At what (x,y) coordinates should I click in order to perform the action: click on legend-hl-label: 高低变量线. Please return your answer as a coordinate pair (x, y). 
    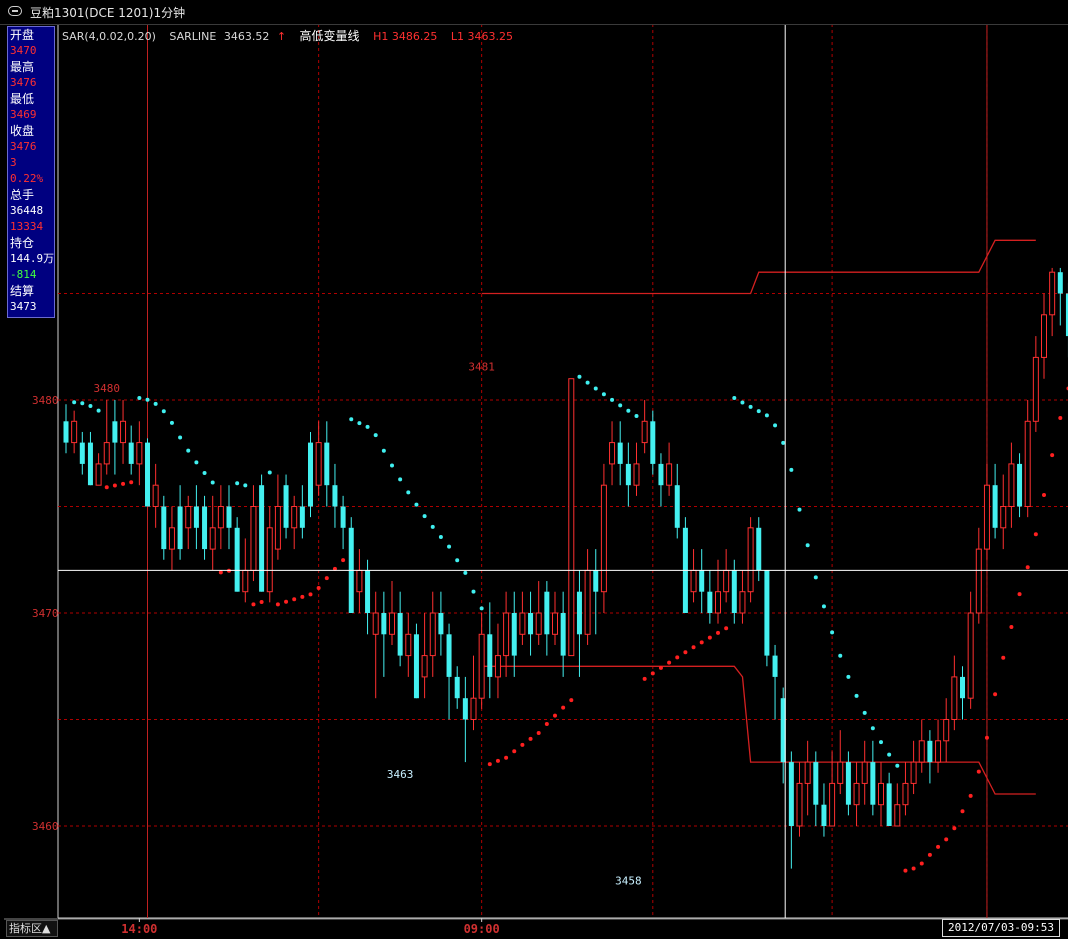
    Looking at the image, I should click on (329, 36).